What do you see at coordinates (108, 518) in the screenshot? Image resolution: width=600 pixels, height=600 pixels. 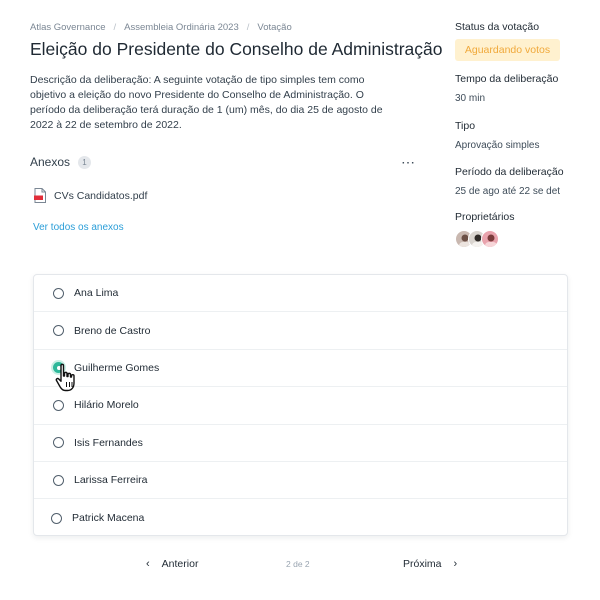 I see `candidate-name: Patrick Macena` at bounding box center [108, 518].